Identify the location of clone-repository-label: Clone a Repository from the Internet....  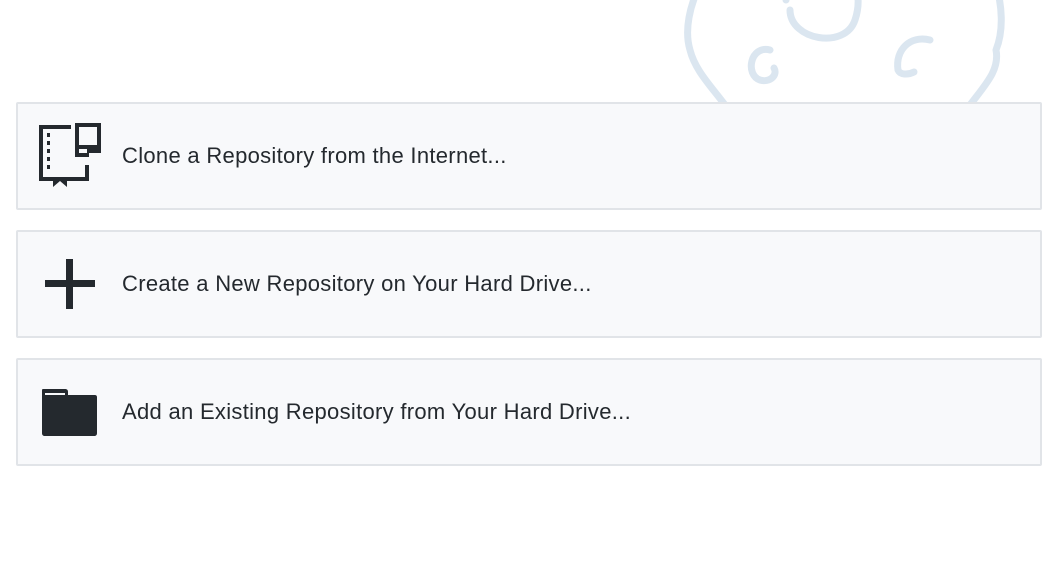
(314, 155).